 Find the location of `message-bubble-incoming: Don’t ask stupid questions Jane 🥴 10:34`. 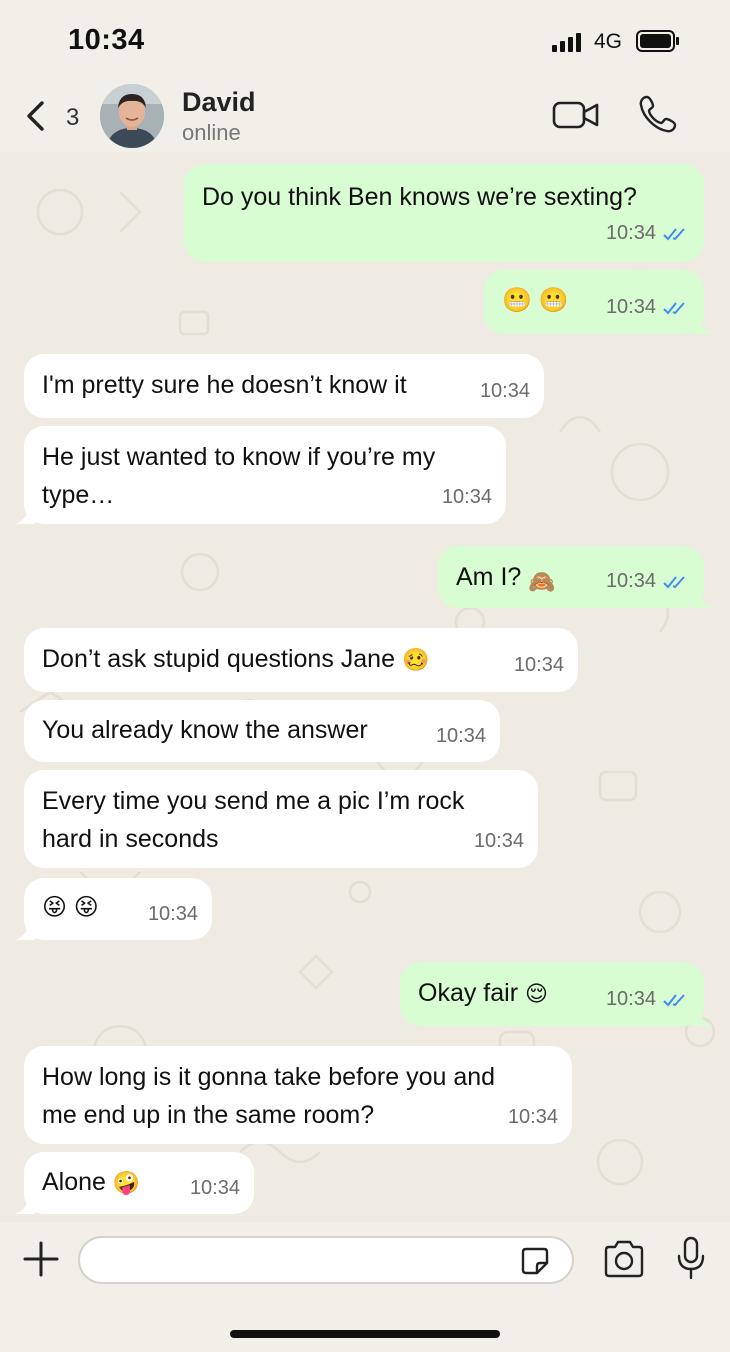

message-bubble-incoming: Don’t ask stupid questions Jane 🥴 10:34 is located at coordinates (301, 660).